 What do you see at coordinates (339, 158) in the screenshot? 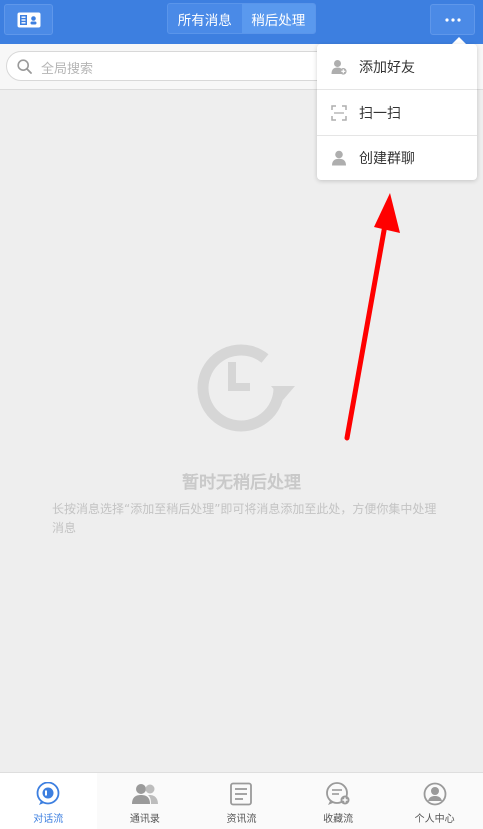
I see `user-icon` at bounding box center [339, 158].